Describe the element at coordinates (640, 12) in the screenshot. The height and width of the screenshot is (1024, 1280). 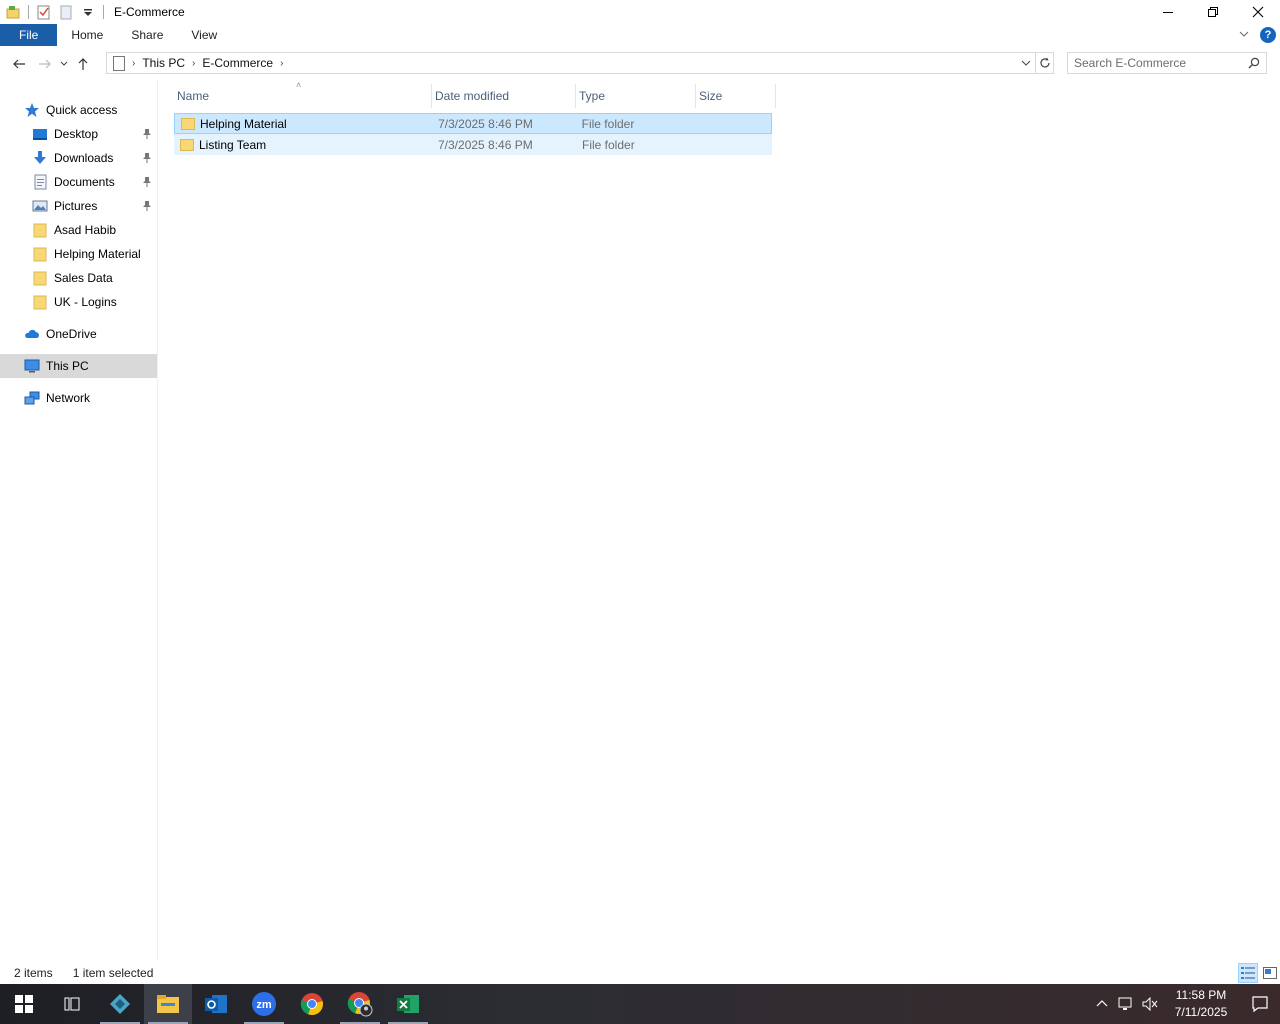
I see `title-bar: E-Commerce` at that location.